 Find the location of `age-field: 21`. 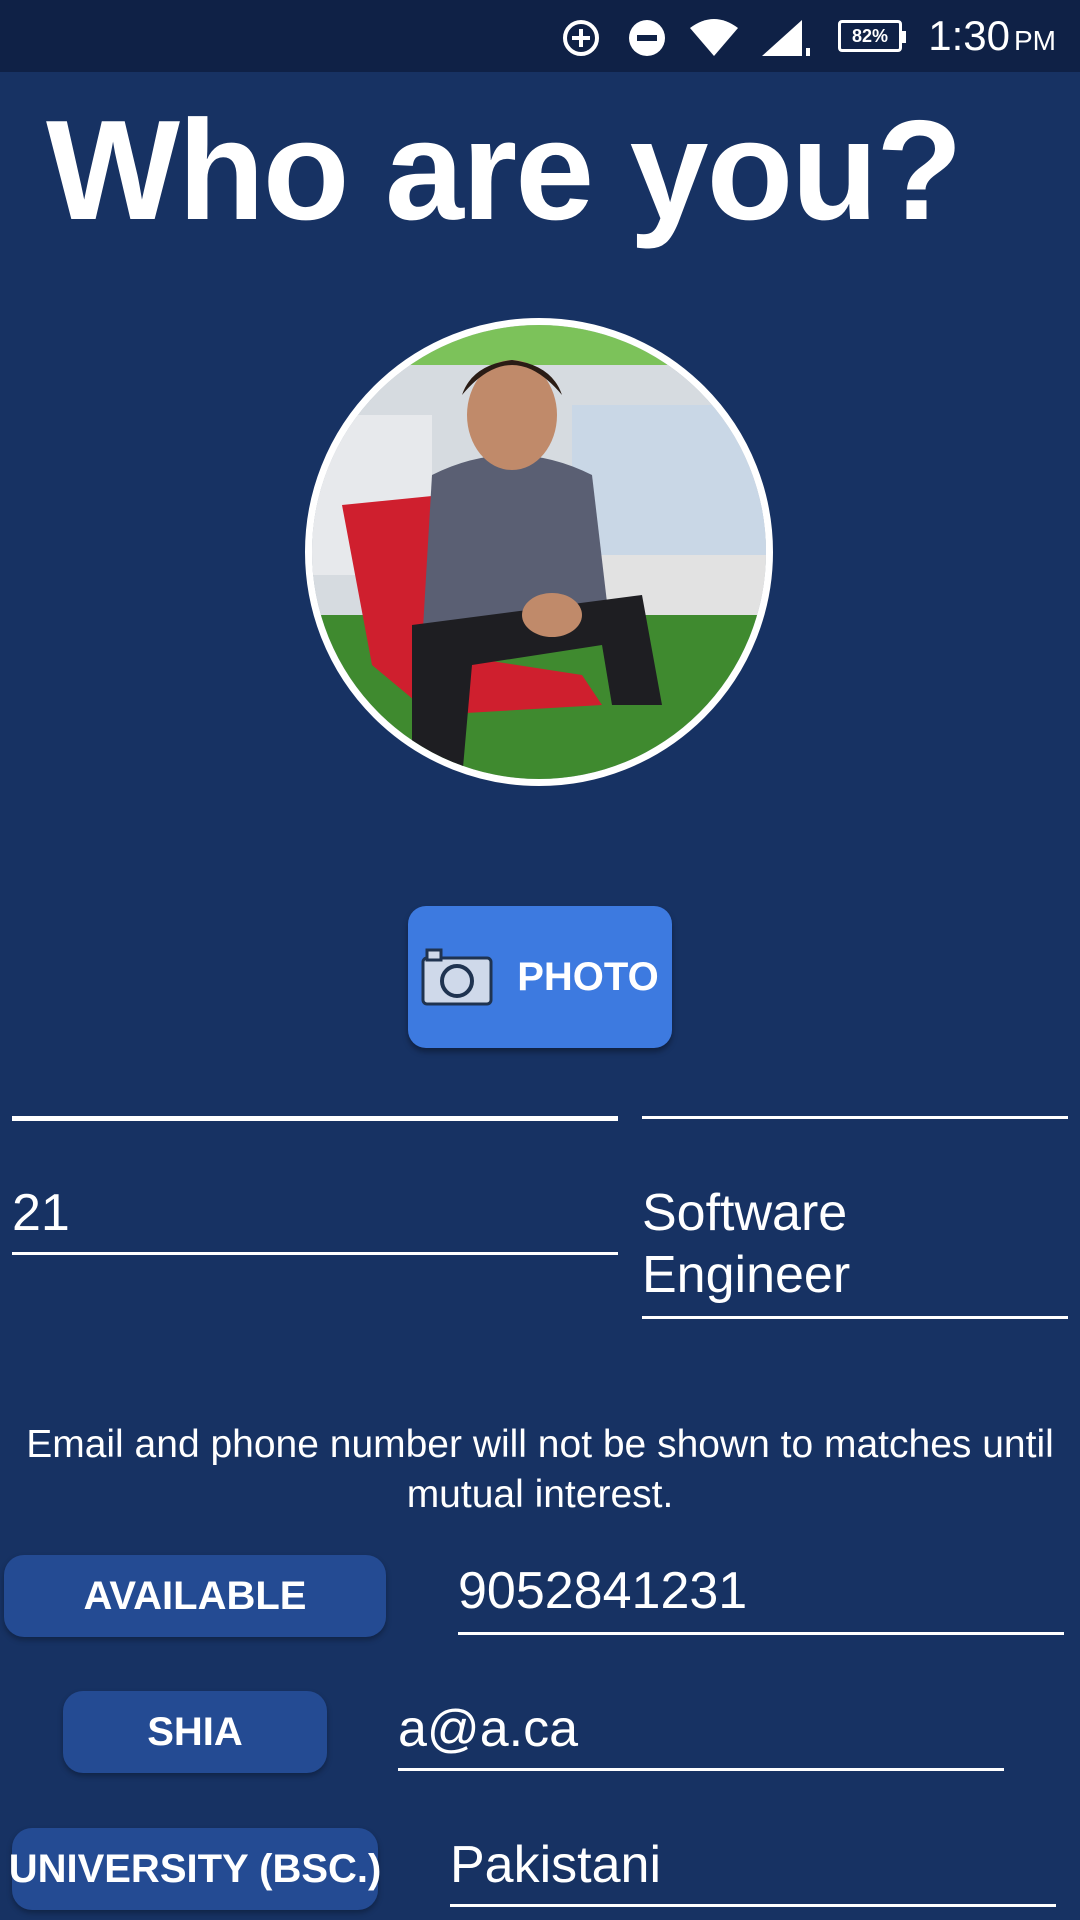

age-field: 21 is located at coordinates (314, 1213).